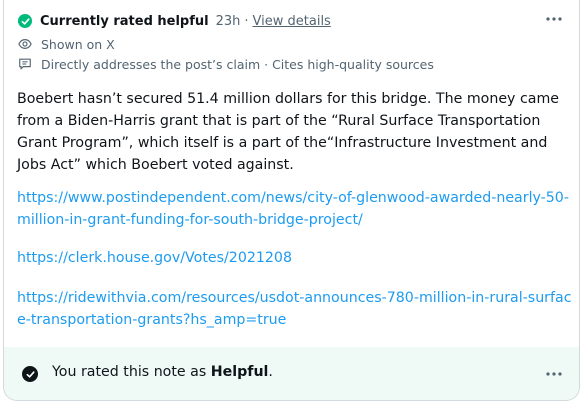 The width and height of the screenshot is (584, 404). I want to click on rating-footer: You rated this note as Helpful., so click(291, 373).